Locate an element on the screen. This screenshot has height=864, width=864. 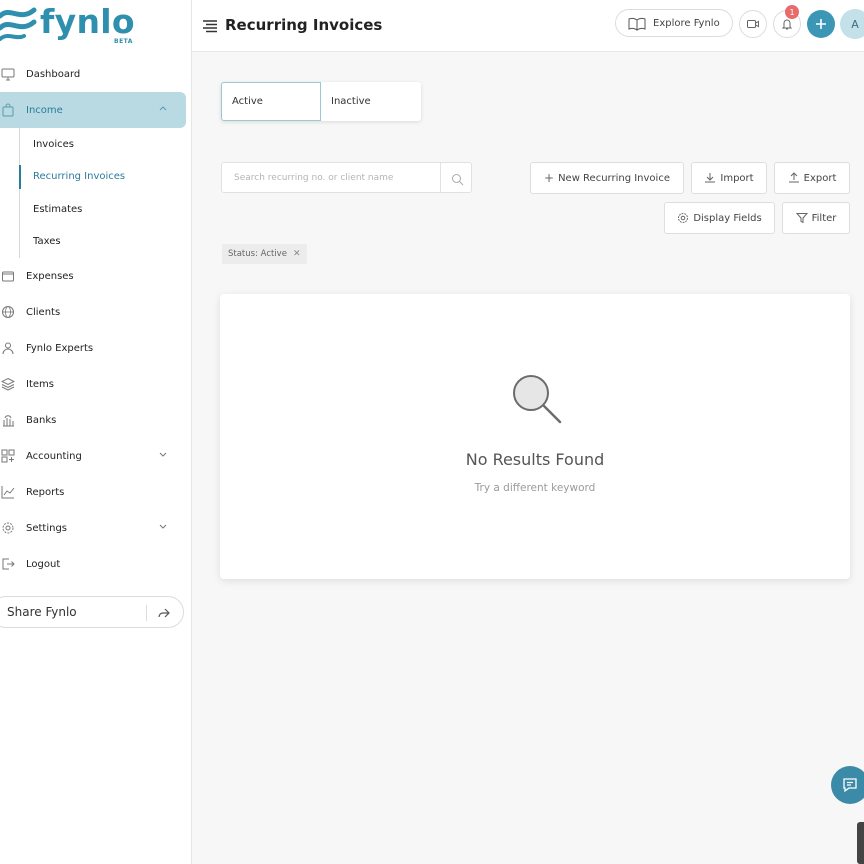
sidebar-item-label: Fynlo Experts is located at coordinates (60, 348).